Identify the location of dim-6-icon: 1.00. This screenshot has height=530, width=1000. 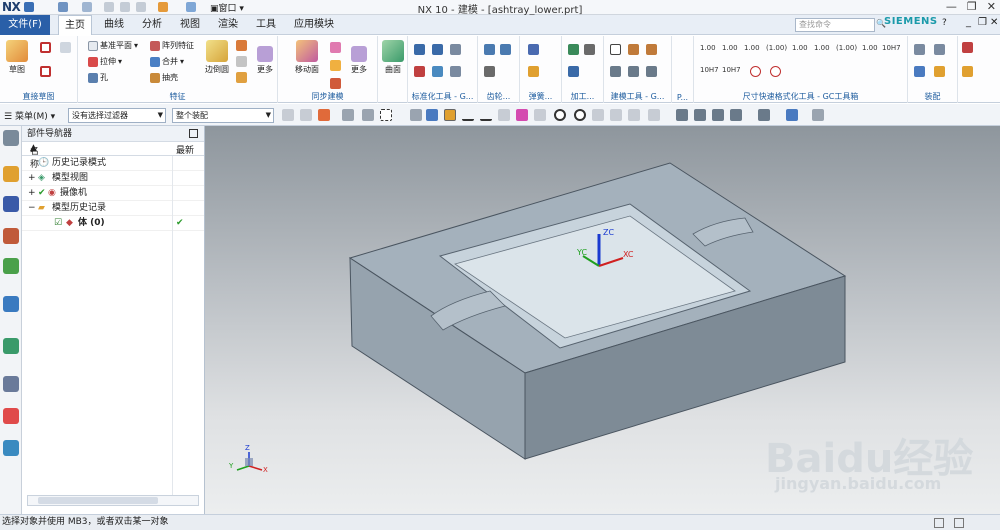
(822, 48).